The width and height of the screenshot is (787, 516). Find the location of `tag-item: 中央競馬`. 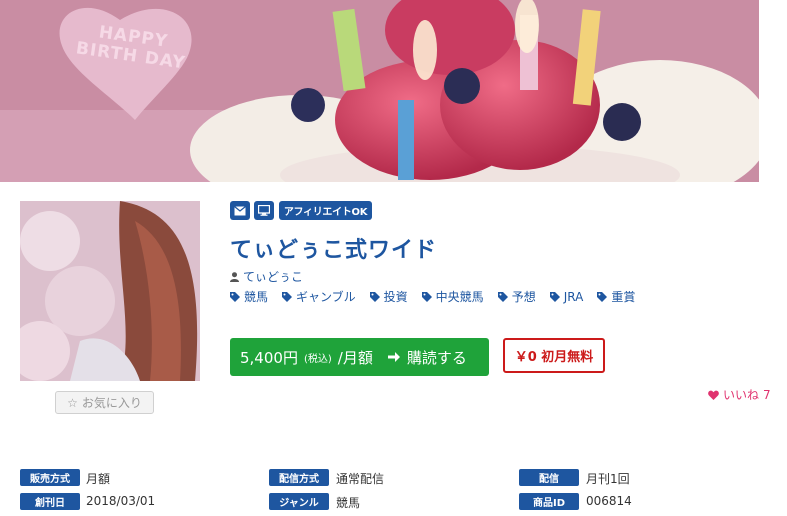

tag-item: 中央競馬 is located at coordinates (452, 296).